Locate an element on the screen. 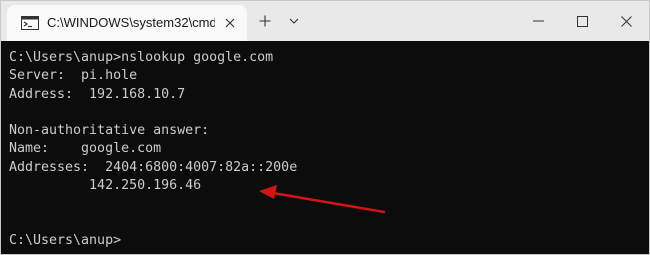 This screenshot has width=650, height=255. window-close-button is located at coordinates (626, 21).